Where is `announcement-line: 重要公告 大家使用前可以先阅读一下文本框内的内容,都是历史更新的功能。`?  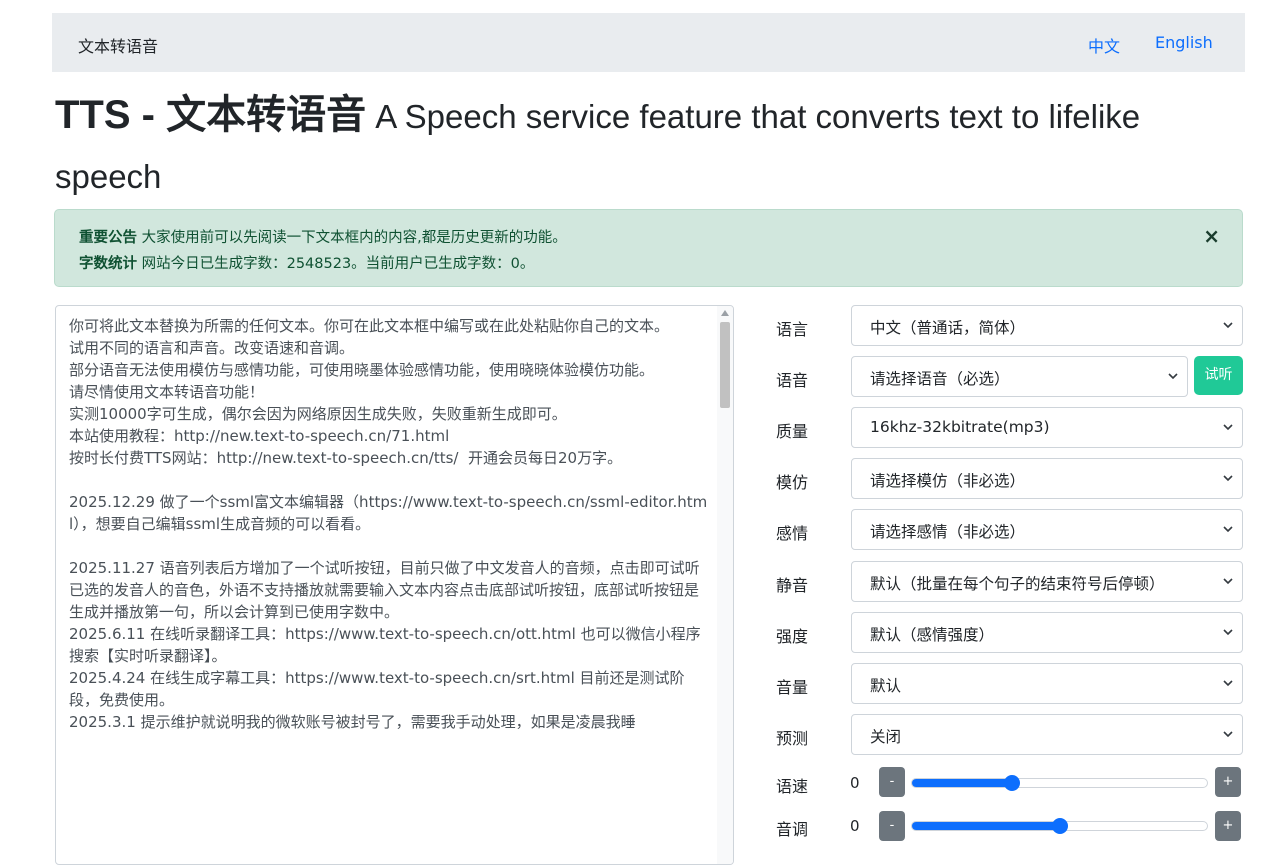
announcement-line: 重要公告 大家使用前可以先阅读一下文本框内的内容,都是历史更新的功能。 is located at coordinates (323, 236).